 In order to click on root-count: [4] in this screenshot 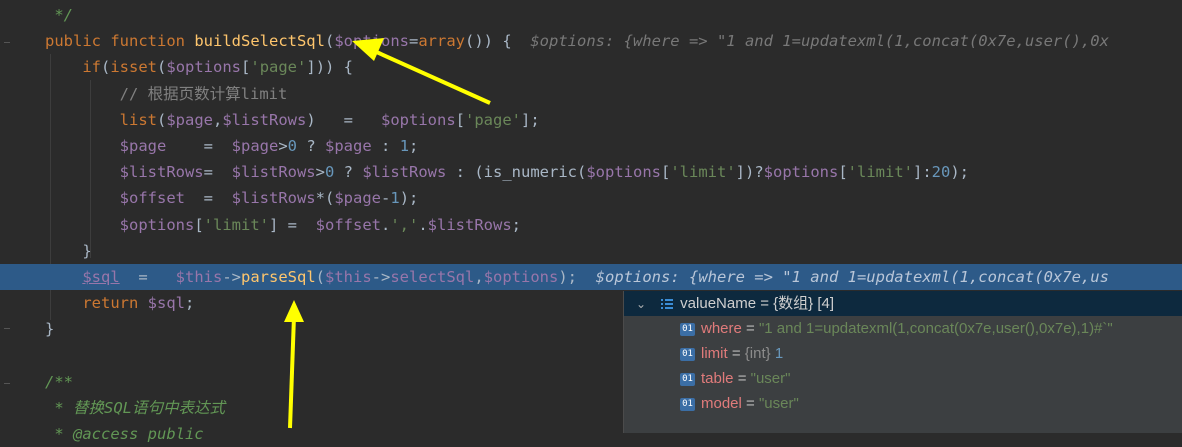, I will do `click(824, 303)`.